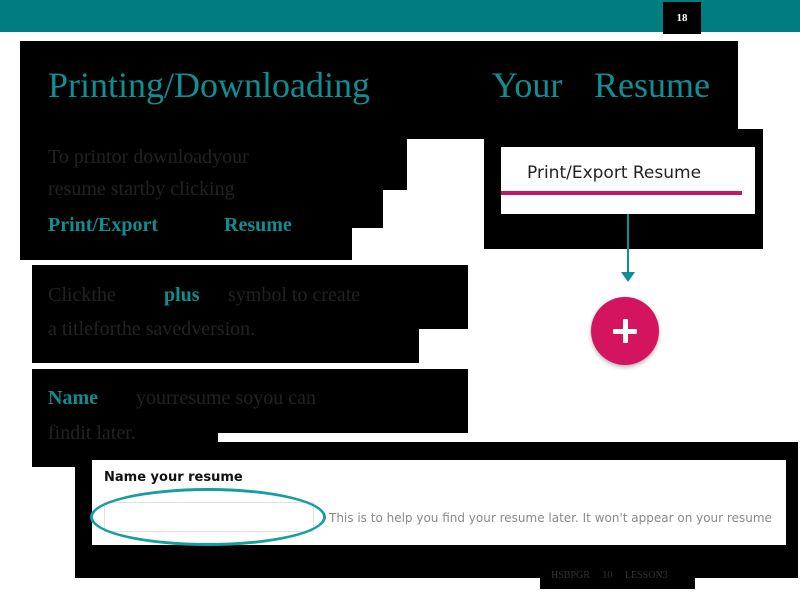  Describe the element at coordinates (646, 575) in the screenshot. I see `footer-lesson: LESSON3` at that location.